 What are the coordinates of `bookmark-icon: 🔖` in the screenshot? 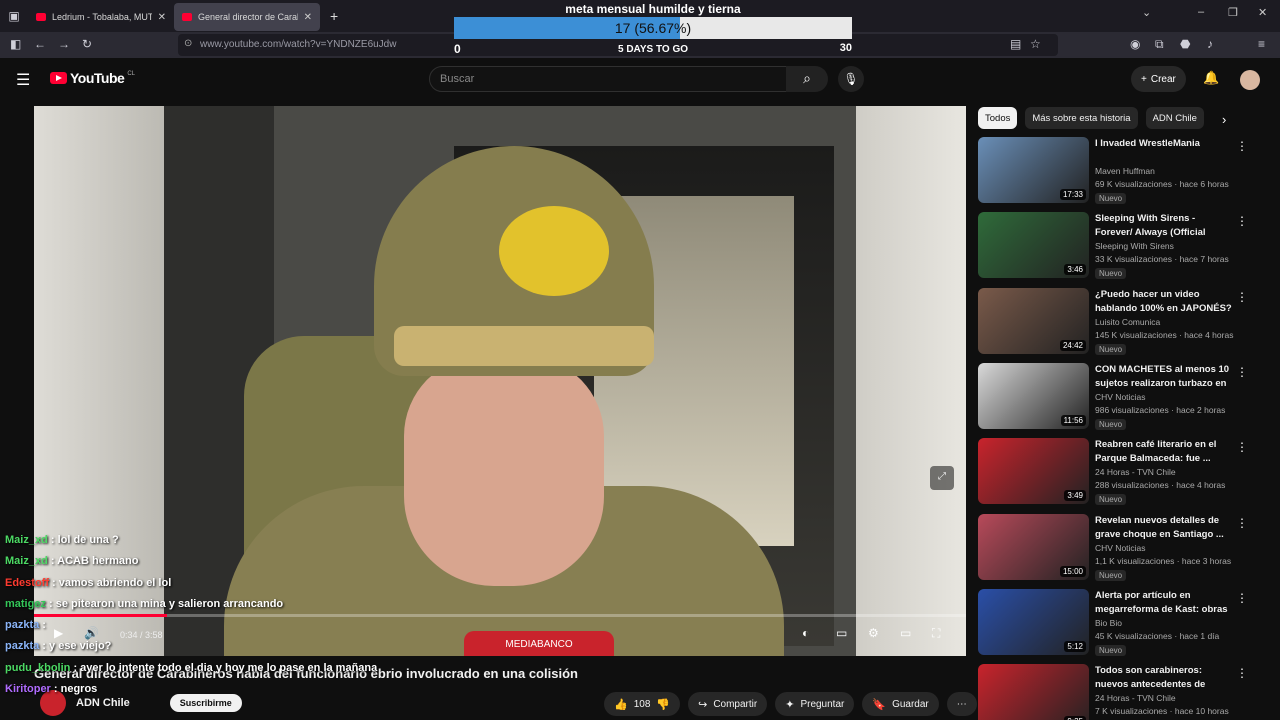 It's located at (879, 704).